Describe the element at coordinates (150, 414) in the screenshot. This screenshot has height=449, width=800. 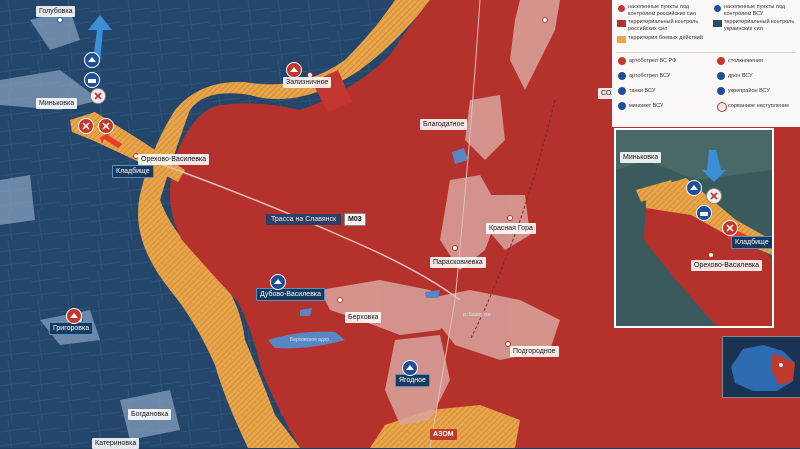
I see `town-label-bogdanovka: Богдановка` at that location.